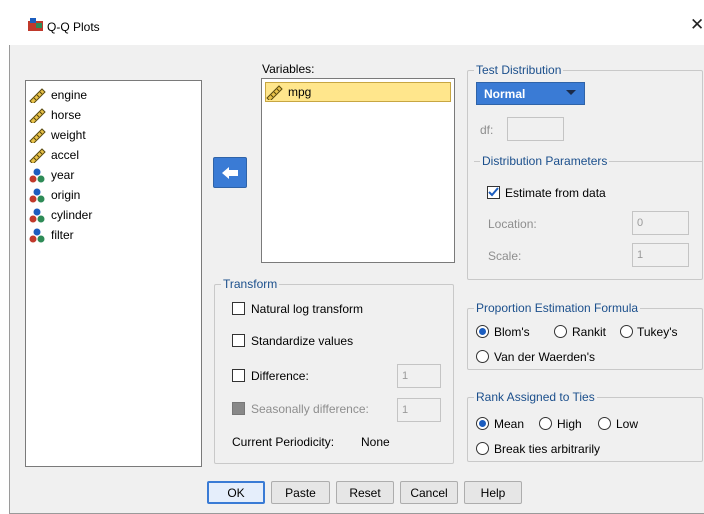 The height and width of the screenshot is (514, 704). I want to click on scale-field: 1, so click(660, 255).